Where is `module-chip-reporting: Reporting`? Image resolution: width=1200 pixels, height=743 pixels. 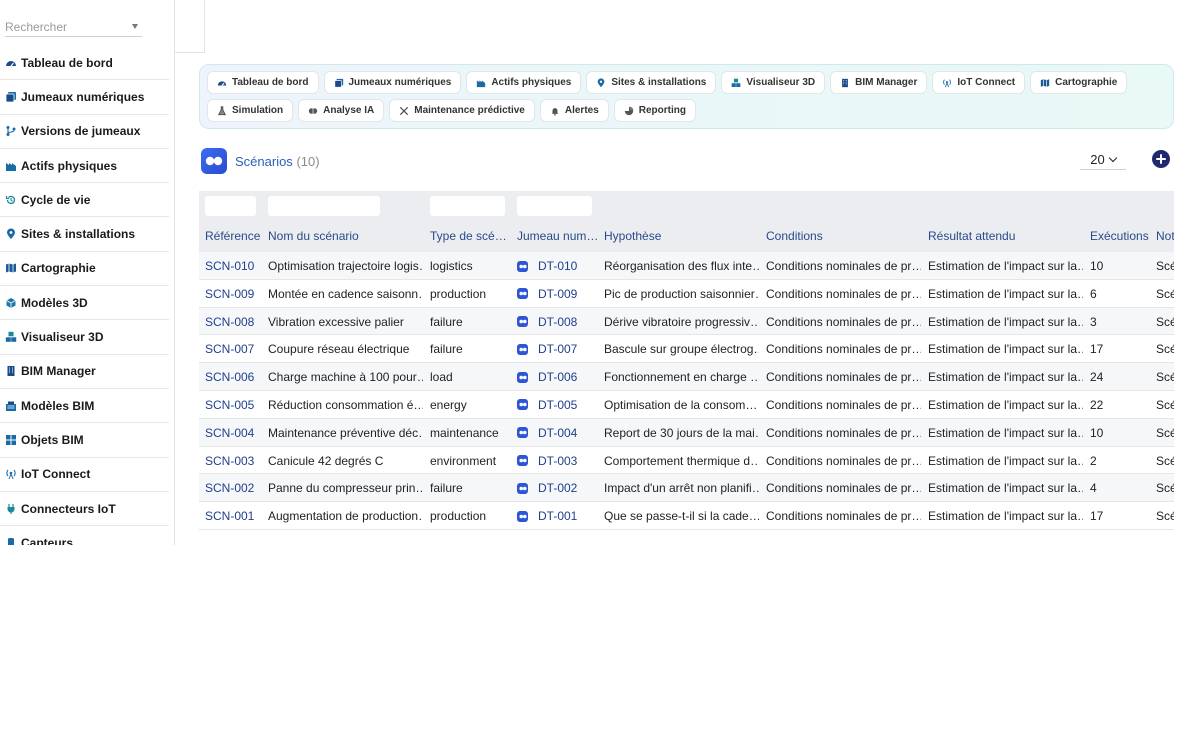
module-chip-reporting: Reporting is located at coordinates (654, 110).